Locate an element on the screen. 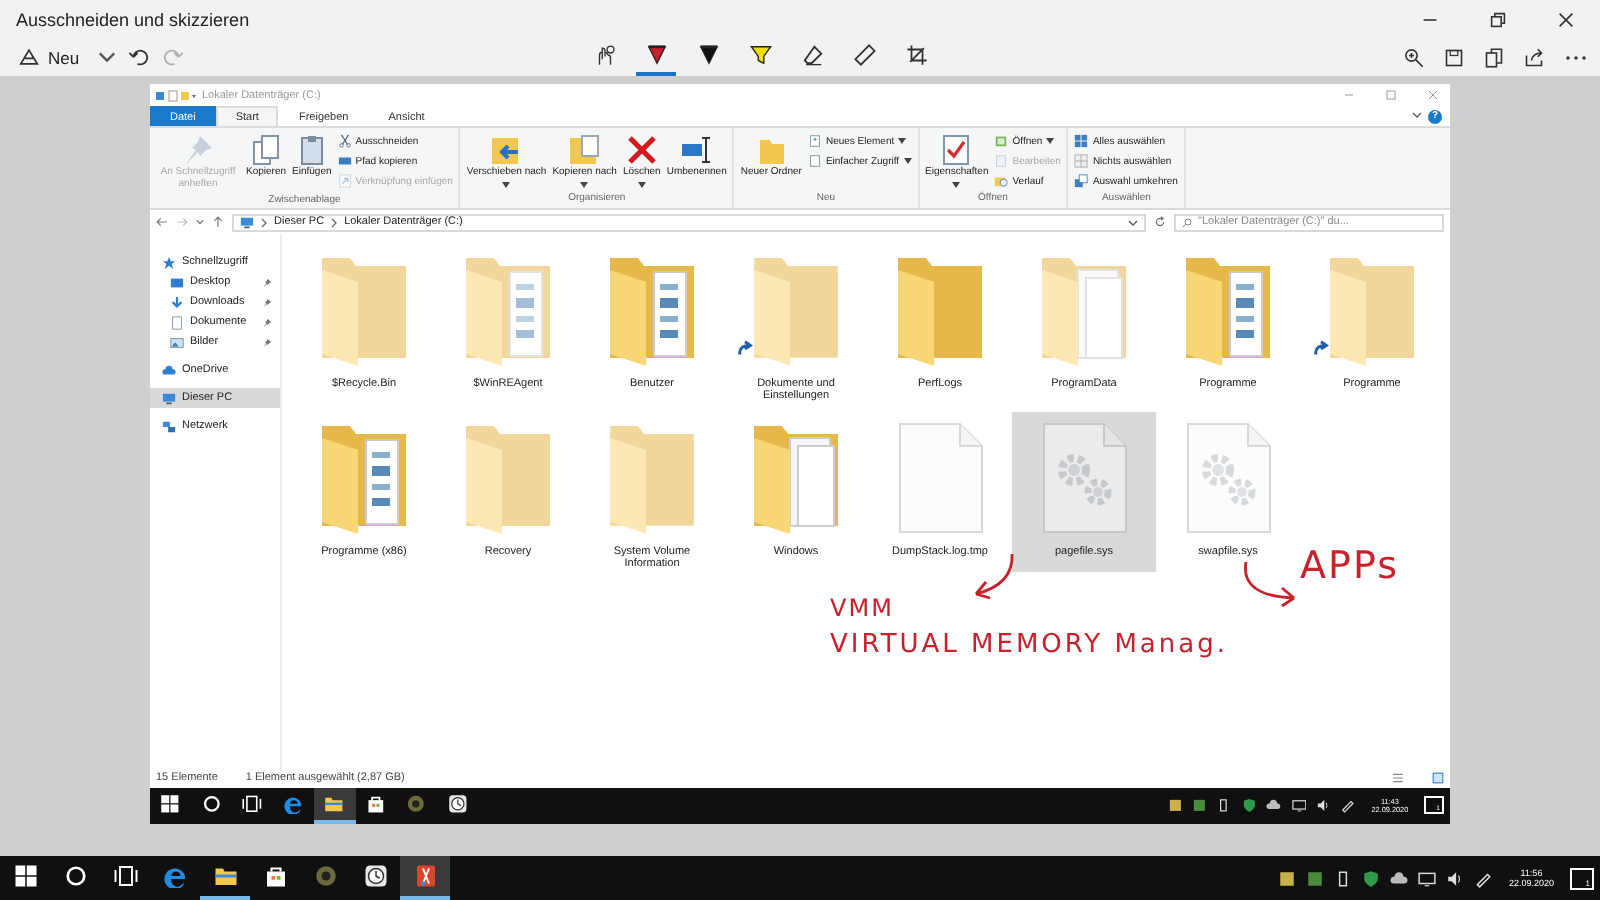  task-view-icon is located at coordinates (125, 876).